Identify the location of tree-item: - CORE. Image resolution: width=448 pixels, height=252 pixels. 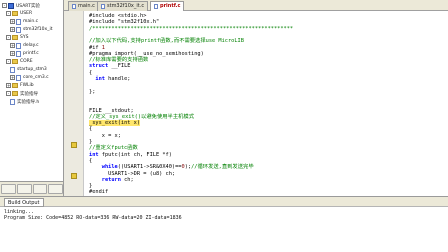
(19, 61).